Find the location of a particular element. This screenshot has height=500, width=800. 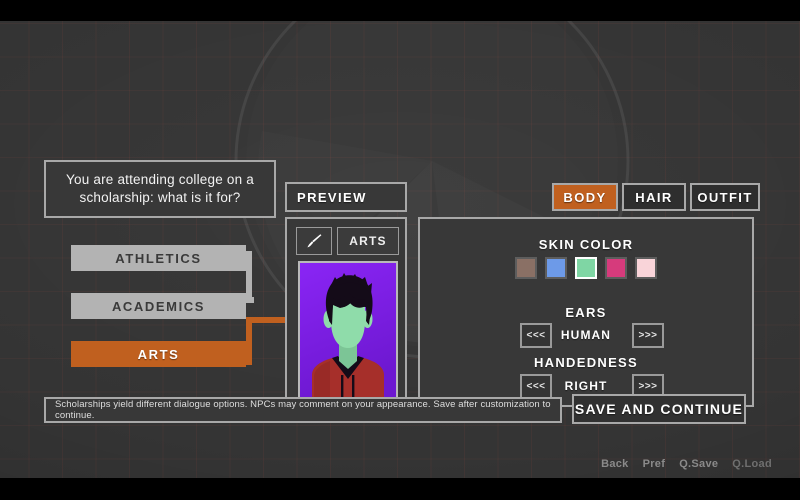

tab-body: BODY is located at coordinates (585, 197).